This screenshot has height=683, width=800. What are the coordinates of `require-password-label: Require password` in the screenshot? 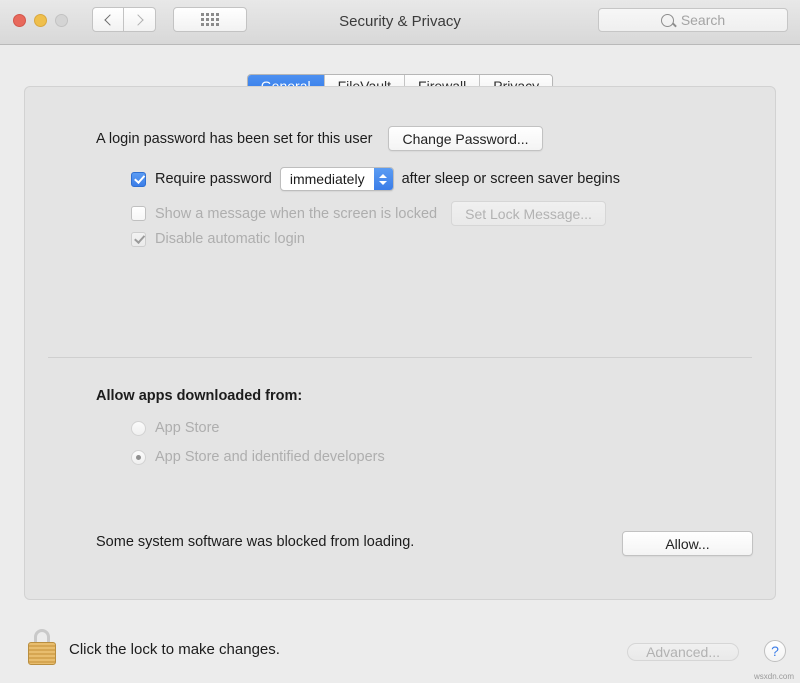 It's located at (213, 179).